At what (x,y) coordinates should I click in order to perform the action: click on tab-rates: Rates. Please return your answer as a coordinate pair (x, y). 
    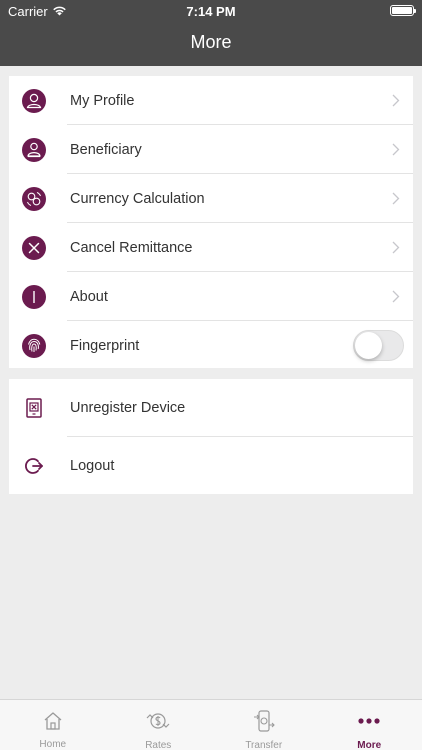
    Looking at the image, I should click on (159, 725).